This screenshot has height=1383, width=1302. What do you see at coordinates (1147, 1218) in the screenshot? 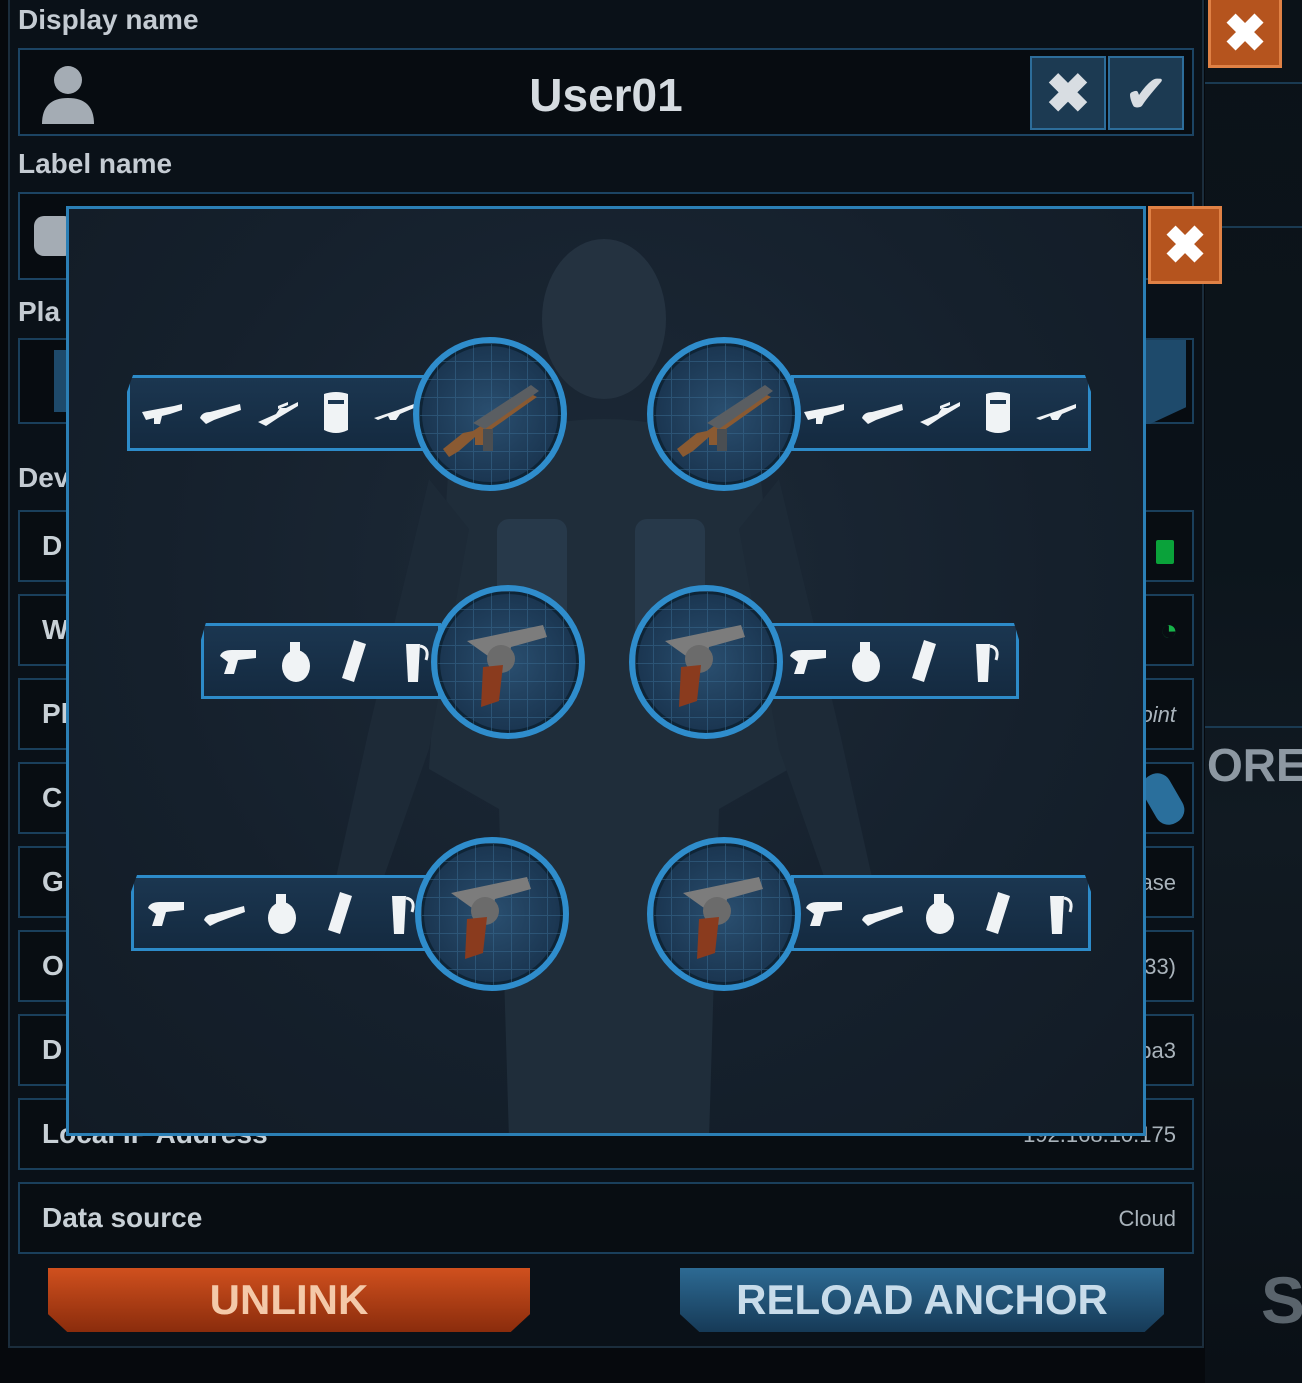
I see `row-value: Cloud` at bounding box center [1147, 1218].